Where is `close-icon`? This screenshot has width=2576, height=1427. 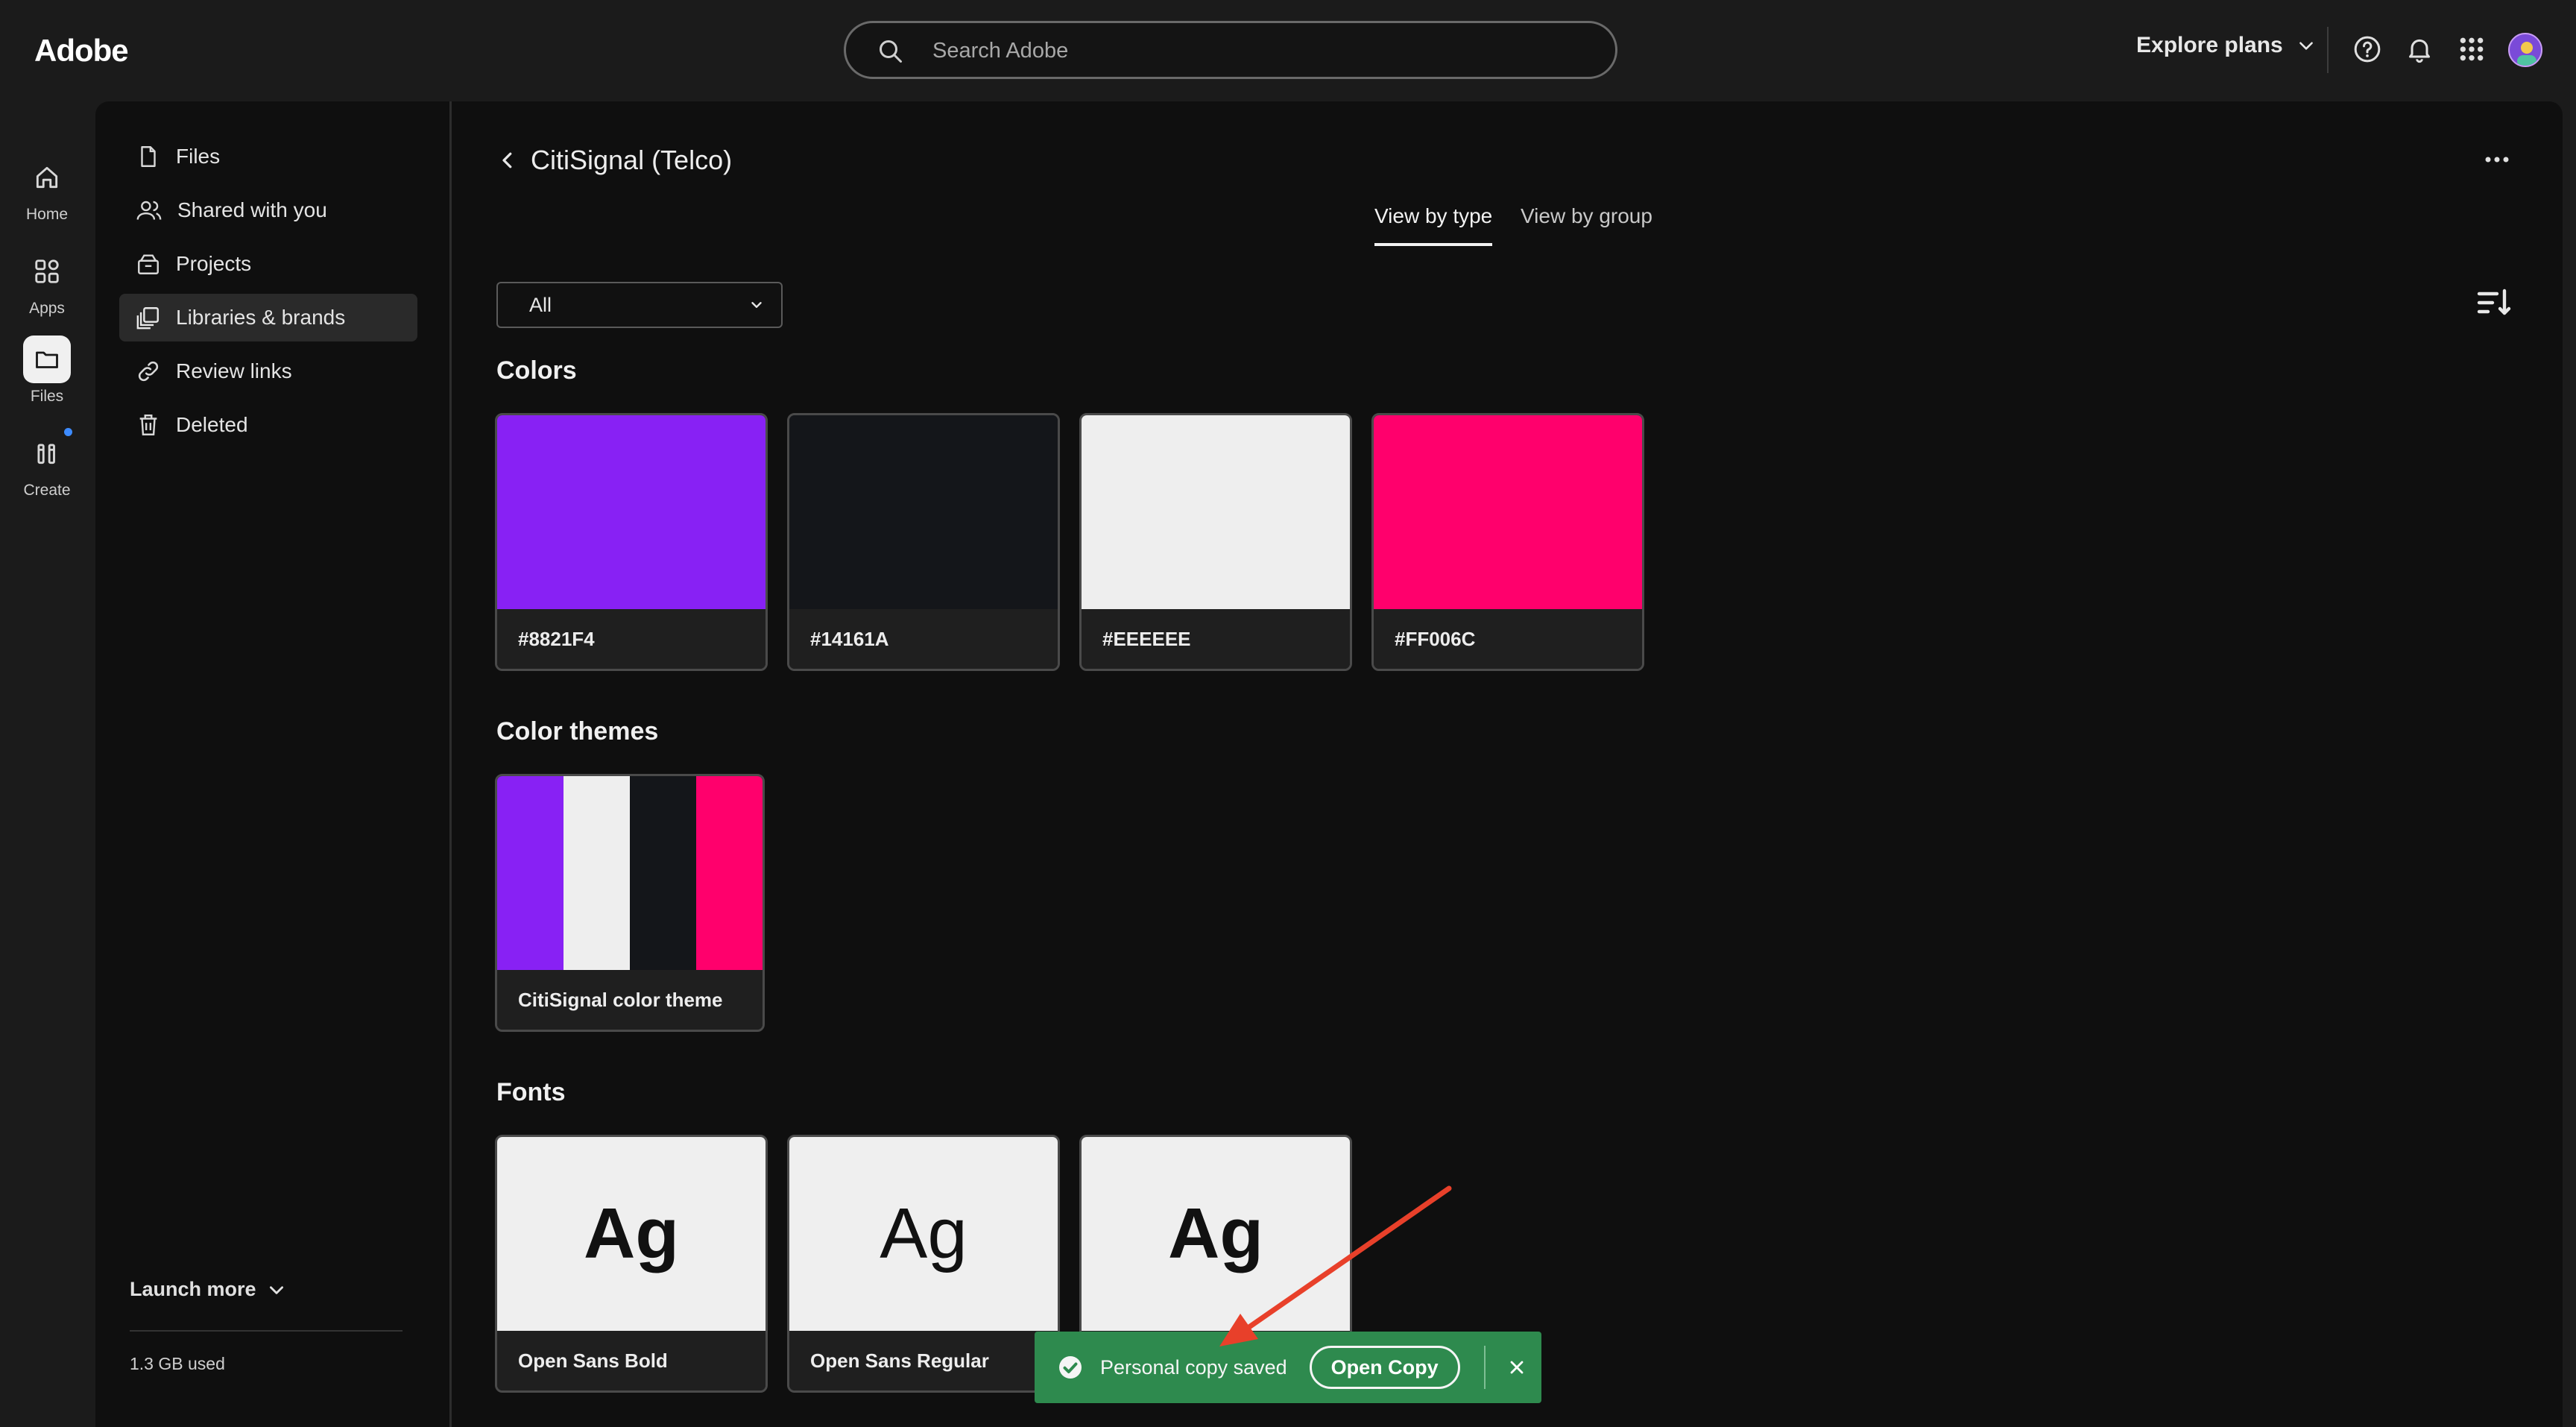 close-icon is located at coordinates (1517, 1367).